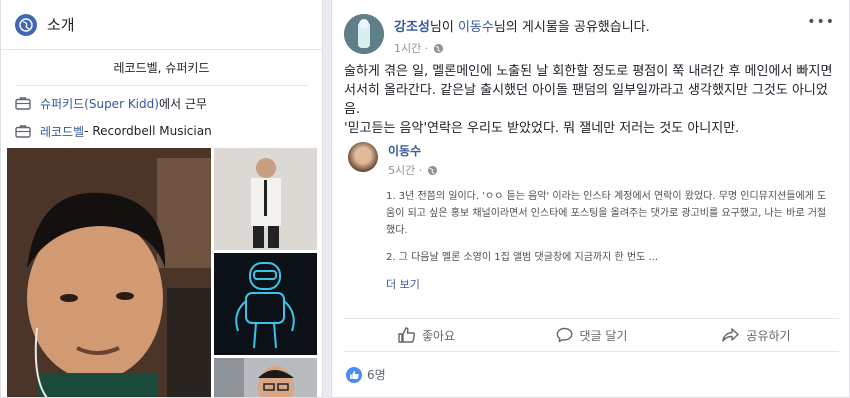  I want to click on reaction-summary: 6명, so click(366, 374).